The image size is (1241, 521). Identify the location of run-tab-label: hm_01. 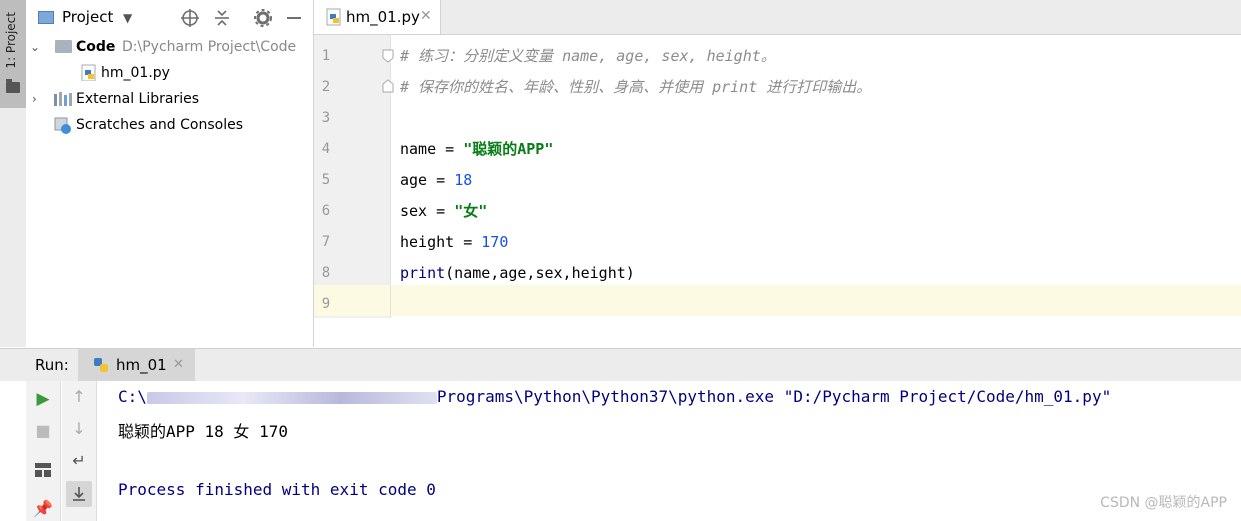
(141, 365).